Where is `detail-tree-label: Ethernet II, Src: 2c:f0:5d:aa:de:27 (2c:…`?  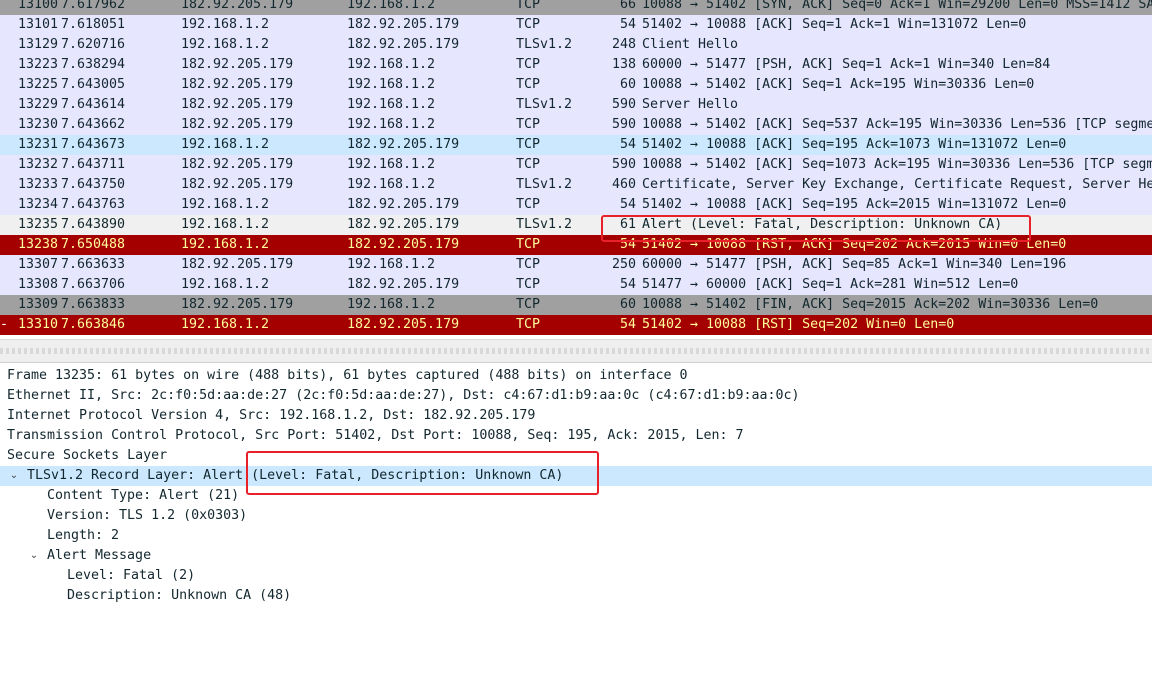 detail-tree-label: Ethernet II, Src: 2c:f0:5d:aa:de:27 (2c:… is located at coordinates (403, 395).